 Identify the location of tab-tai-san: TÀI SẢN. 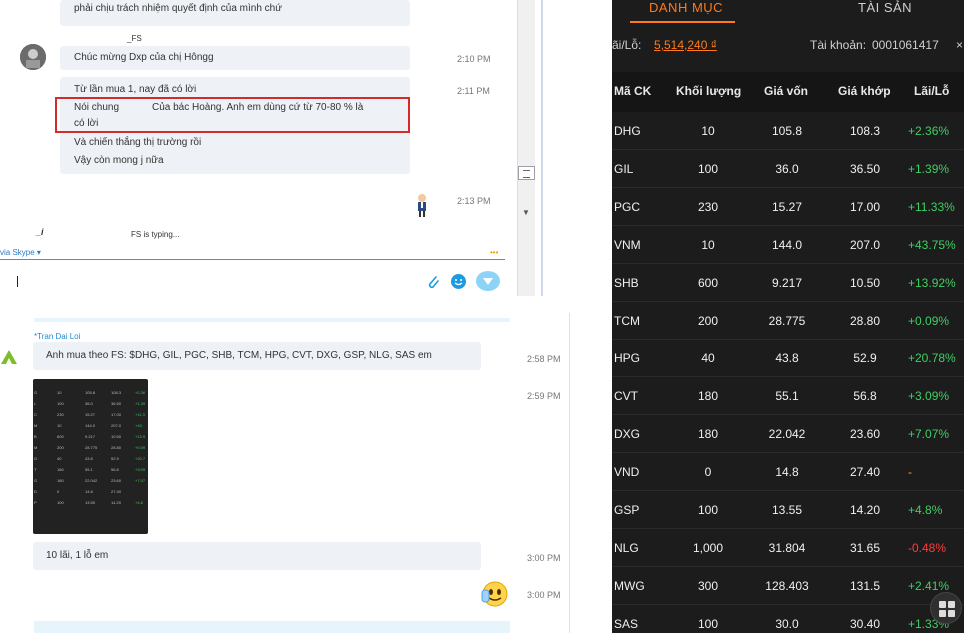
(885, 11).